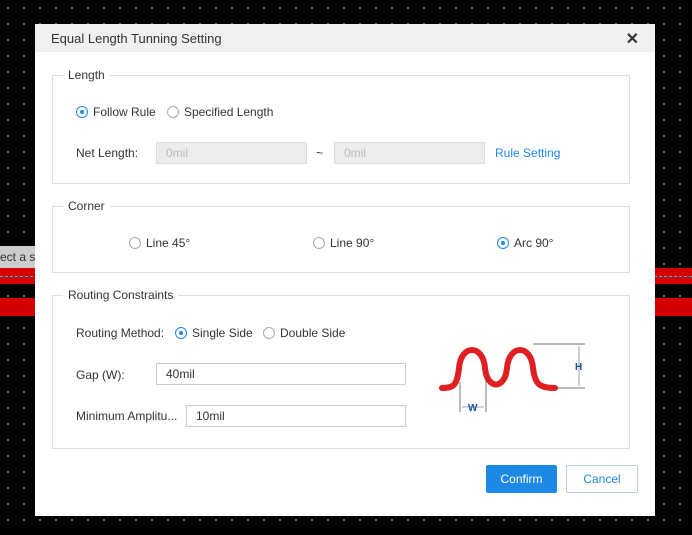 The image size is (692, 535). I want to click on close-icon: ✕, so click(632, 39).